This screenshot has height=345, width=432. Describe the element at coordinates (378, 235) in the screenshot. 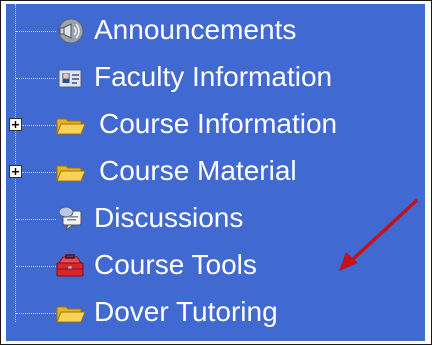

I see `annotation-arrow-icon` at that location.